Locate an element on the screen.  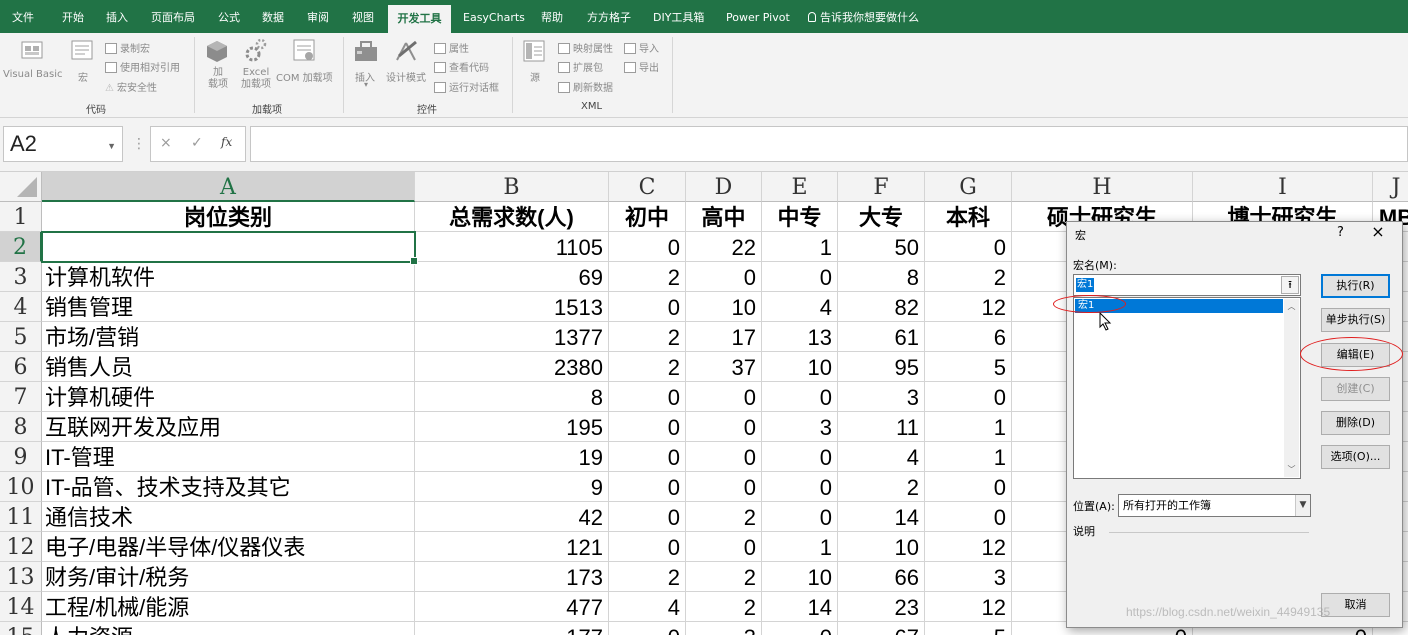
cell-a2 is located at coordinates (228, 247).